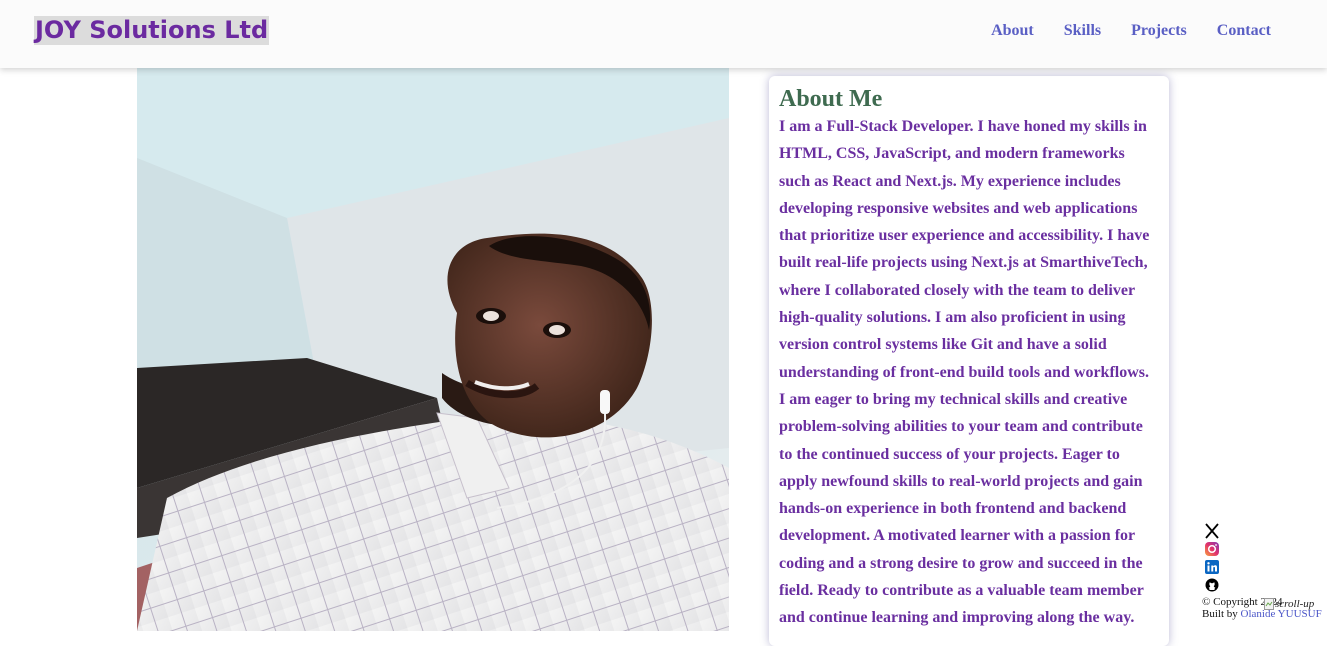 The image size is (1327, 646). What do you see at coordinates (1212, 557) in the screenshot?
I see `social-links` at bounding box center [1212, 557].